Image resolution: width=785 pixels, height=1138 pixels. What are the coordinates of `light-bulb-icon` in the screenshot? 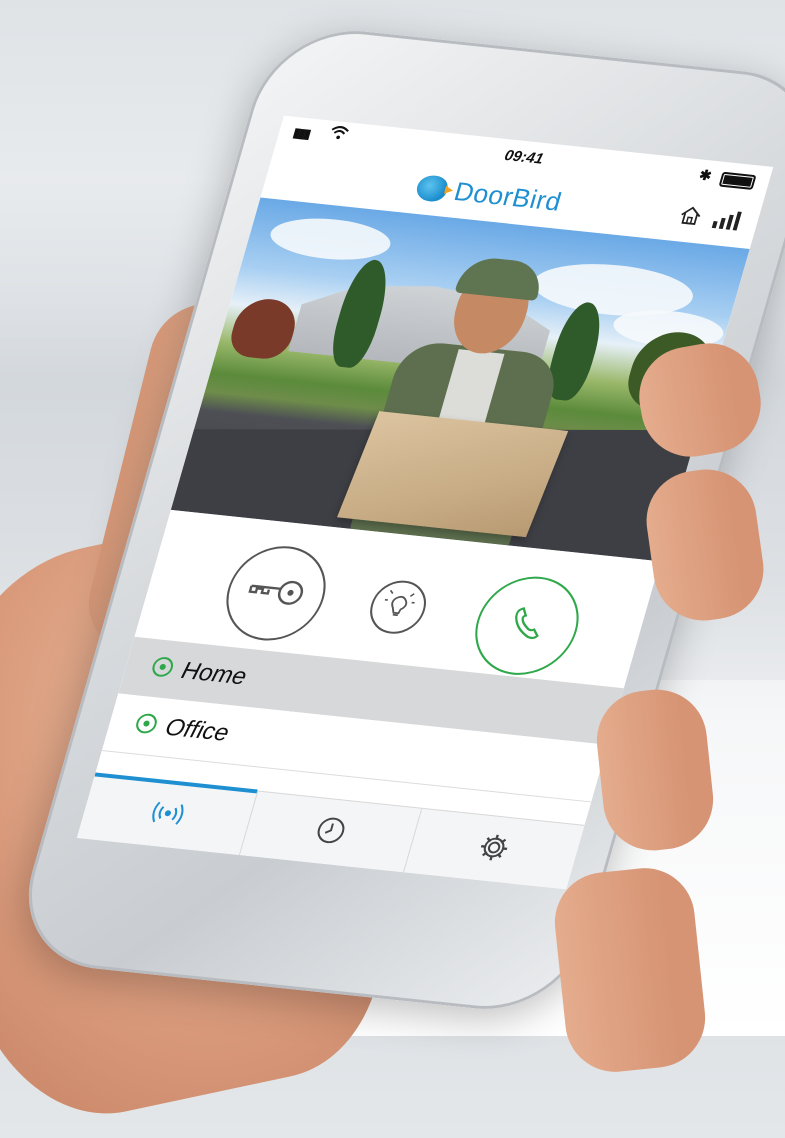 It's located at (398, 607).